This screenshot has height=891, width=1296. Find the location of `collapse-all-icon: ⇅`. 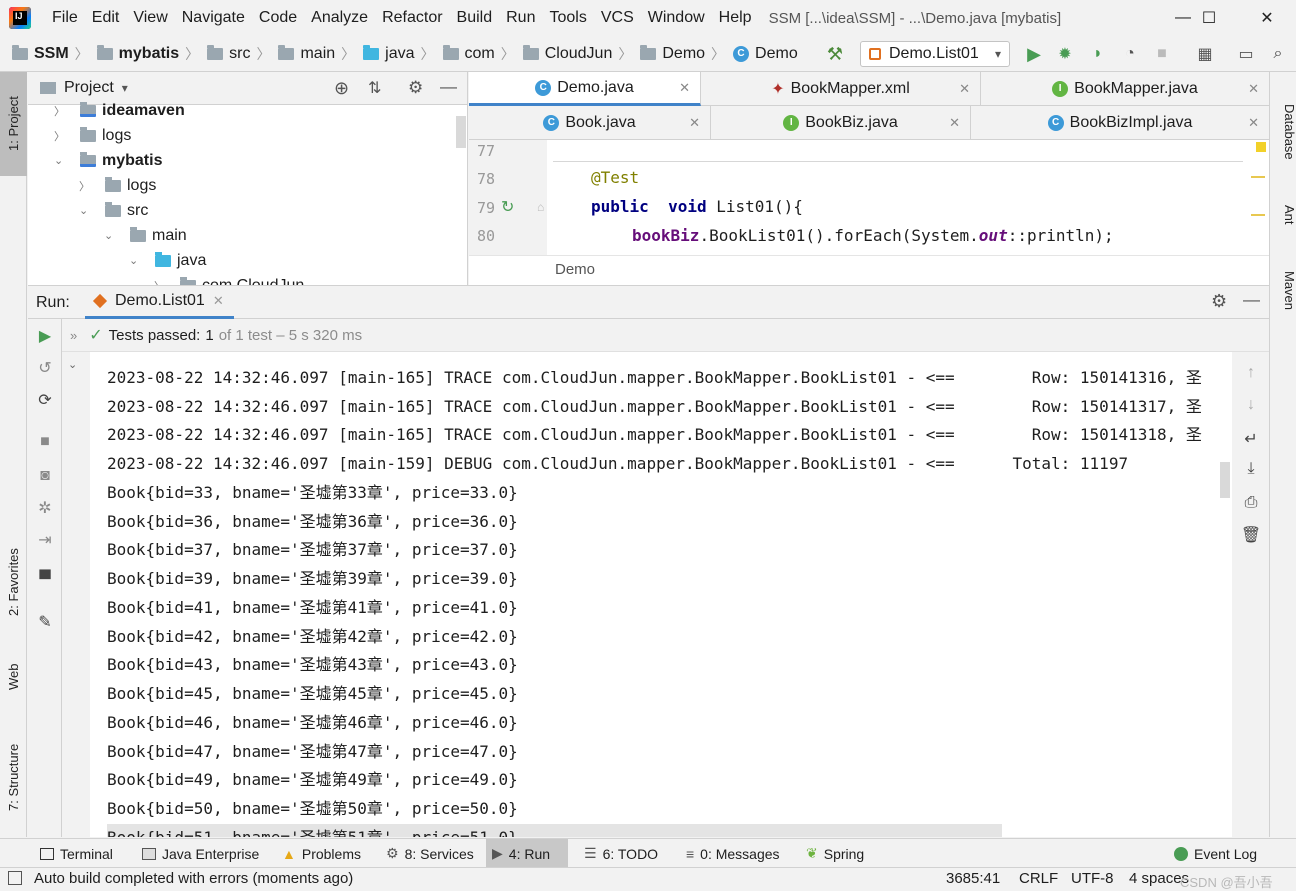

collapse-all-icon: ⇅ is located at coordinates (374, 88).